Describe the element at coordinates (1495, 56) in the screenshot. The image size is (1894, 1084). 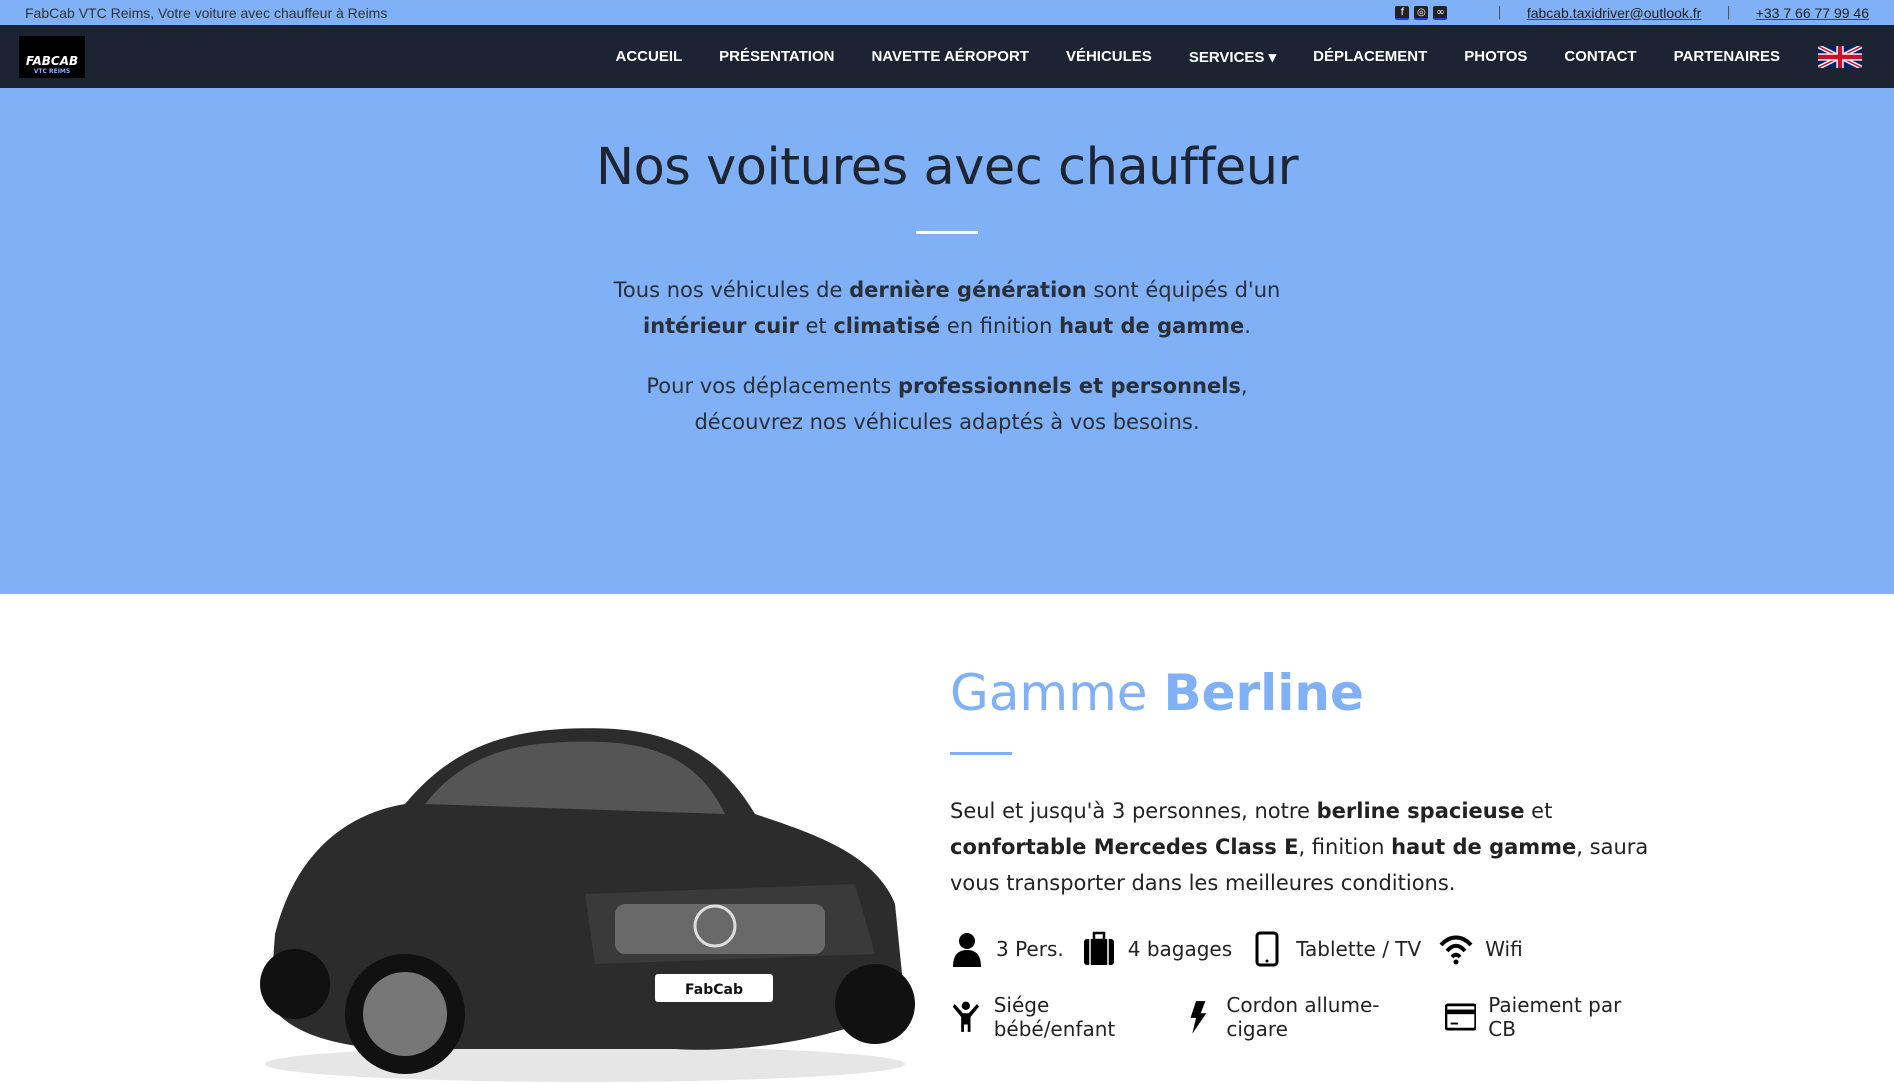
I see `nav-item: PHOTOS` at that location.